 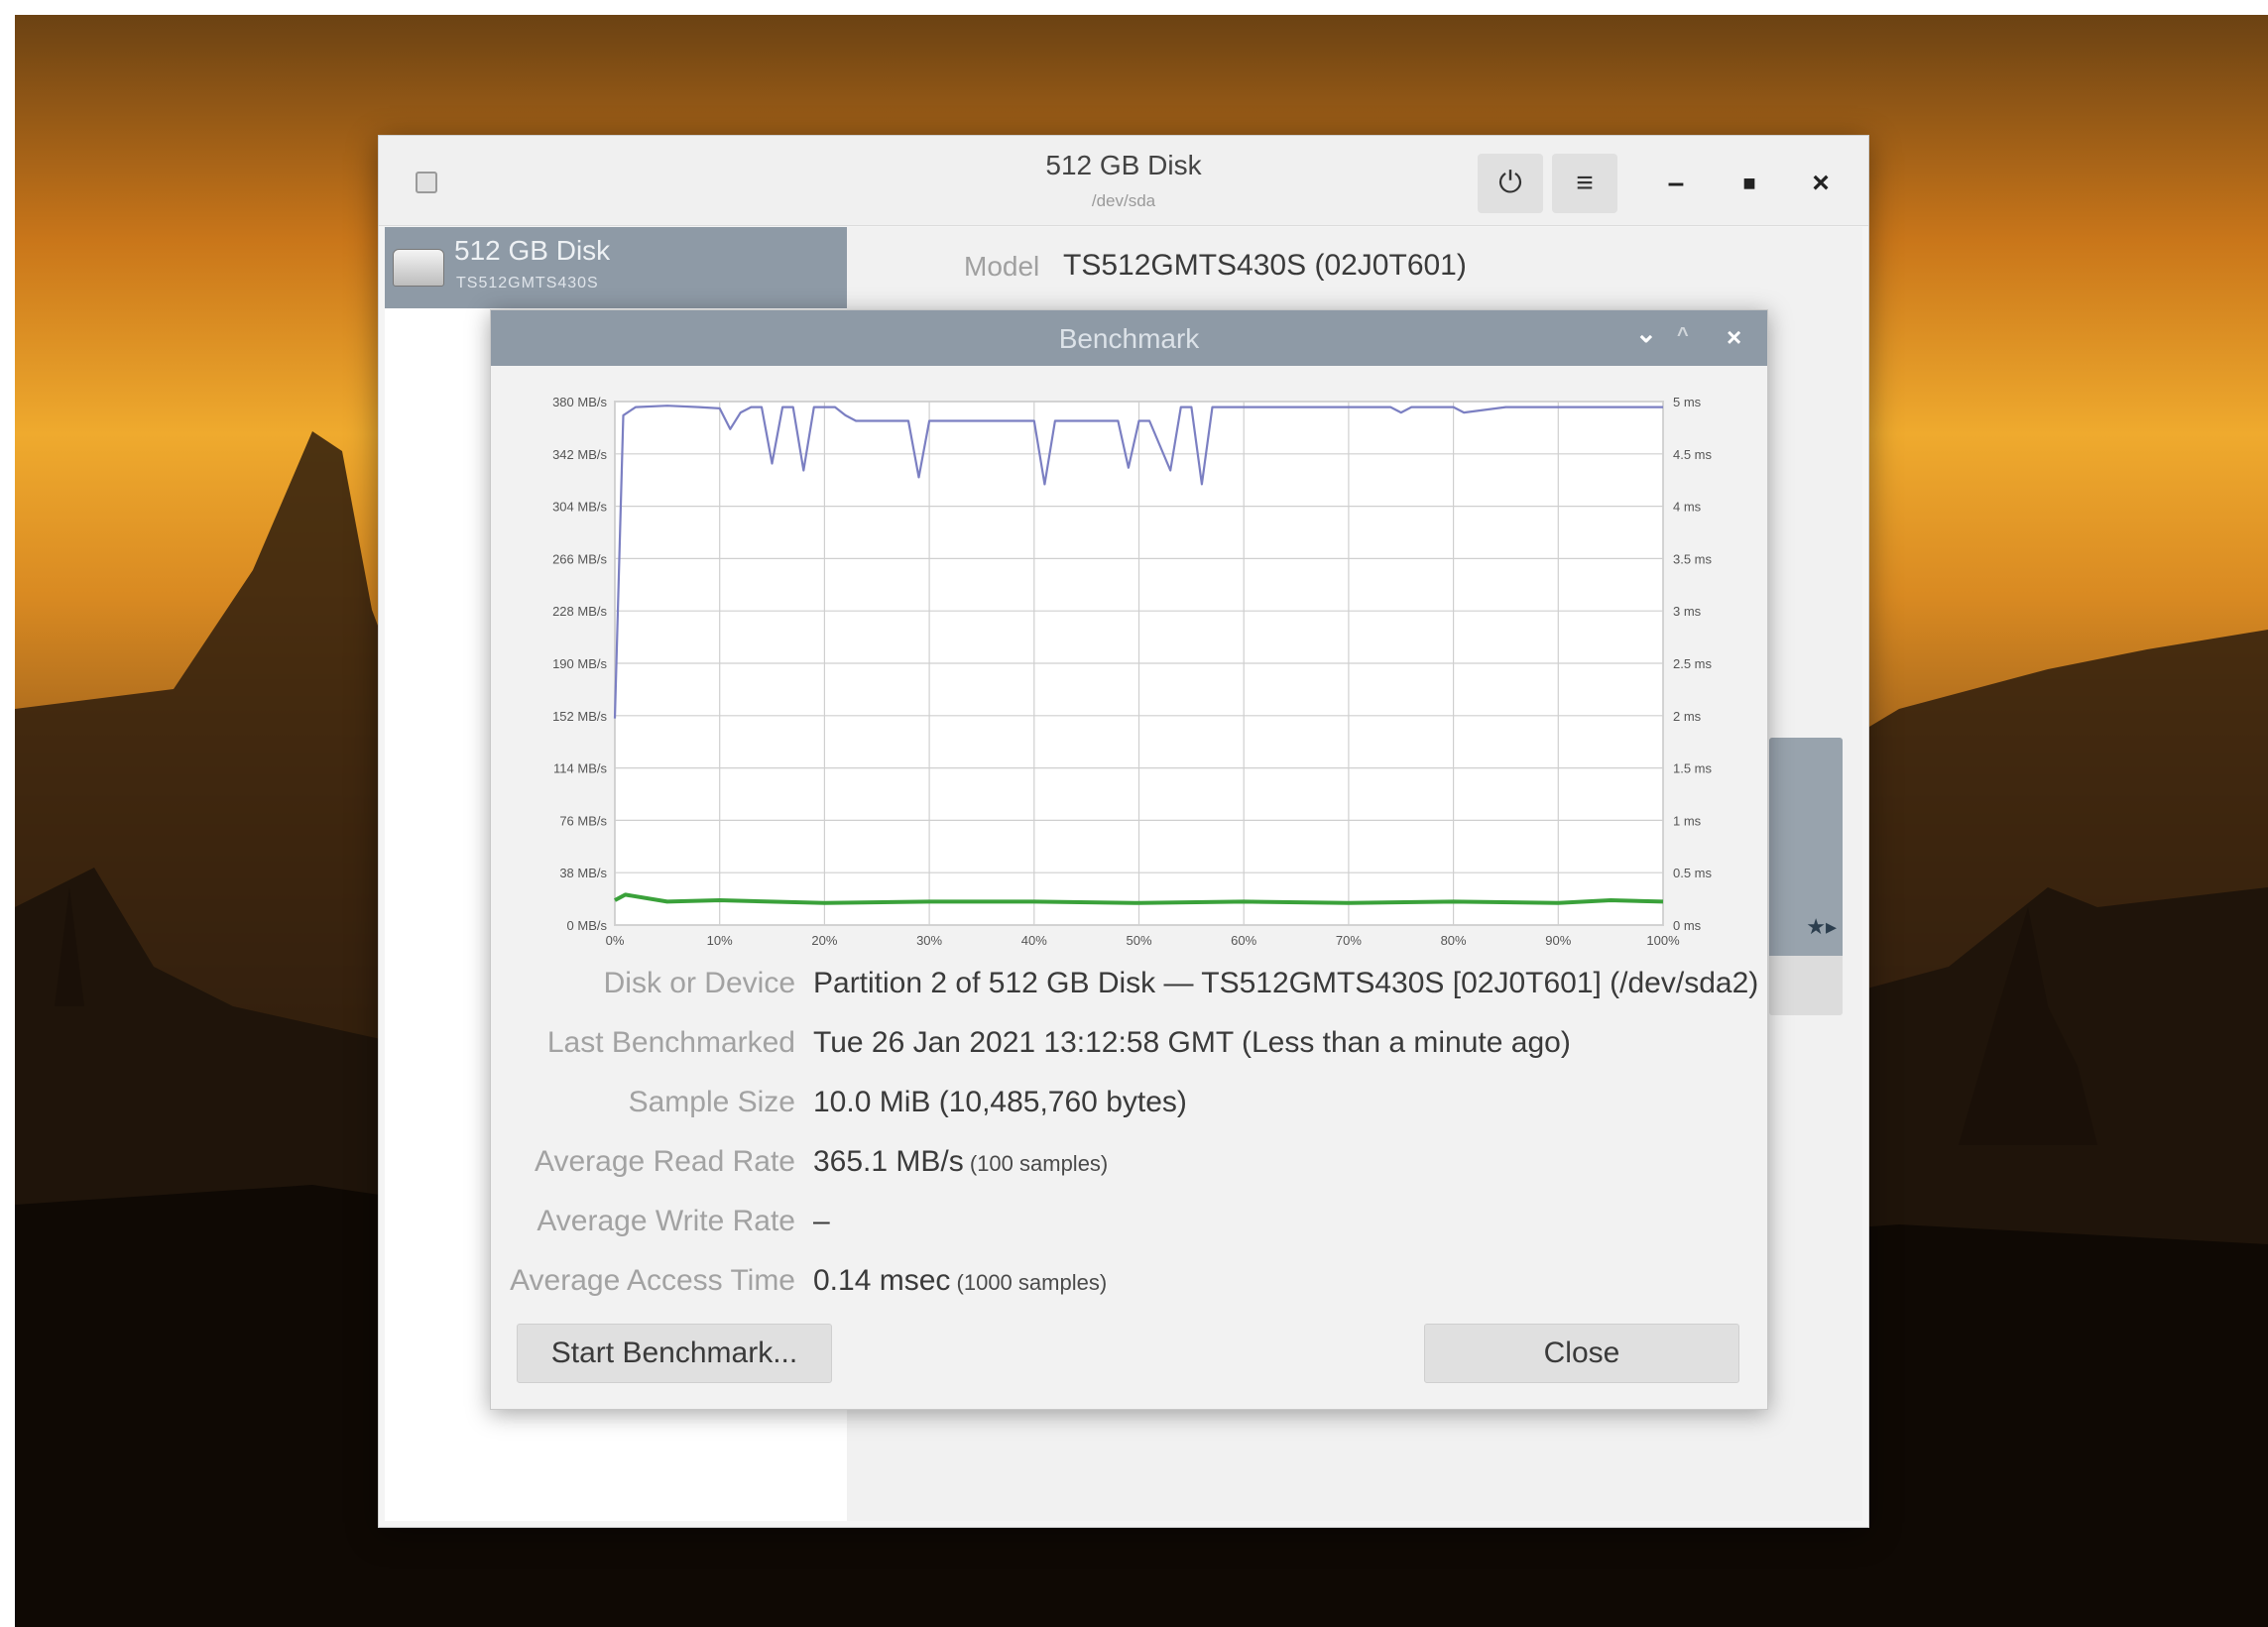 I want to click on y-left-tick-label: 380 MB/s, so click(x=579, y=402).